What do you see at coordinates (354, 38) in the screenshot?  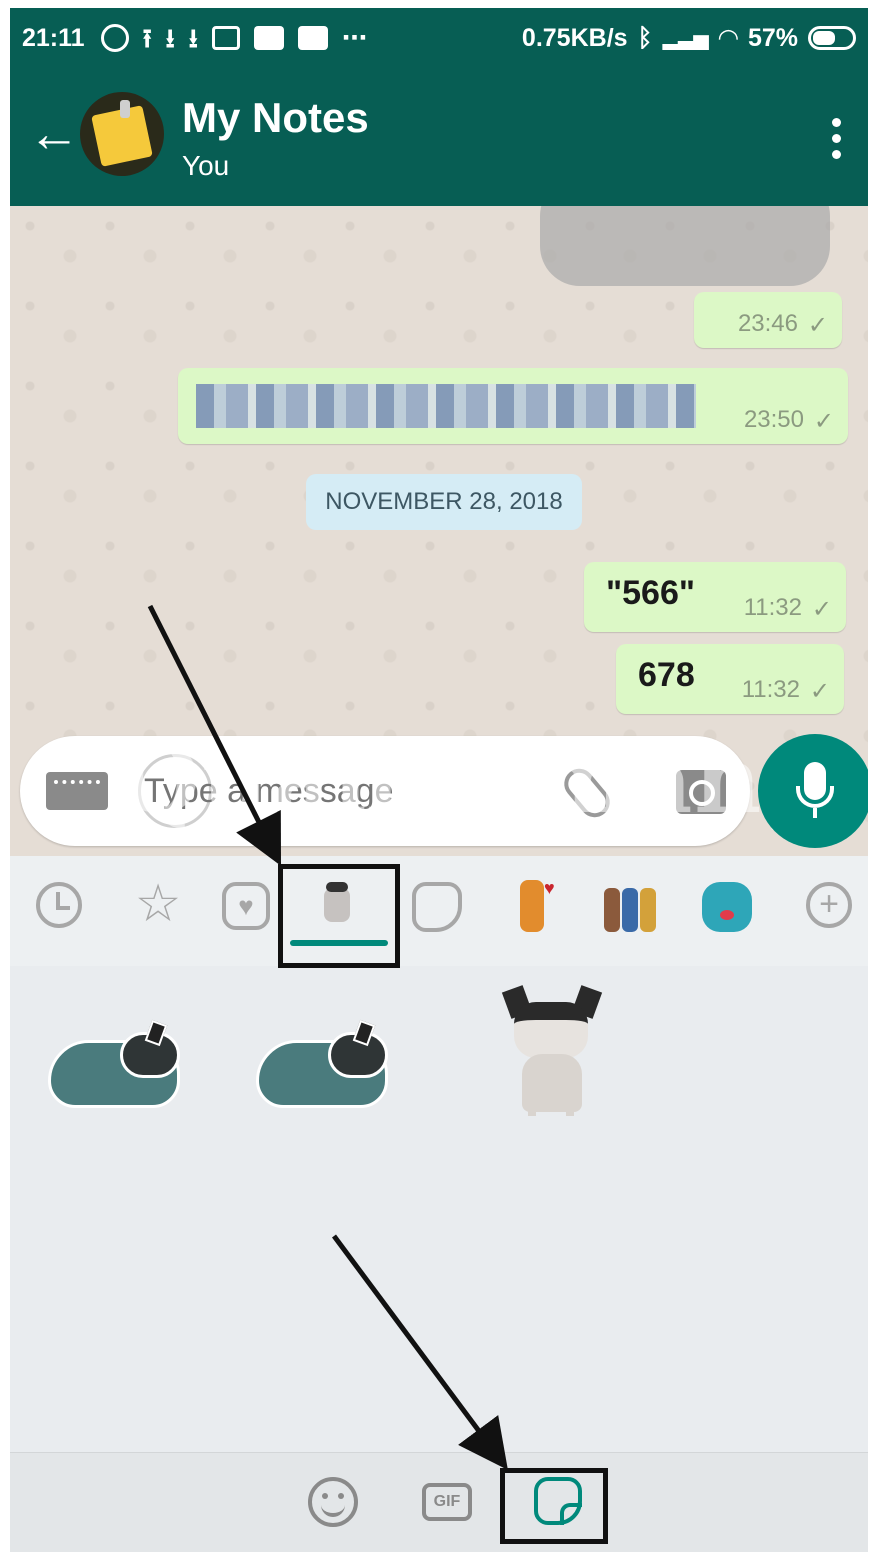 I see `more-notifications-icon: ⋯` at bounding box center [354, 38].